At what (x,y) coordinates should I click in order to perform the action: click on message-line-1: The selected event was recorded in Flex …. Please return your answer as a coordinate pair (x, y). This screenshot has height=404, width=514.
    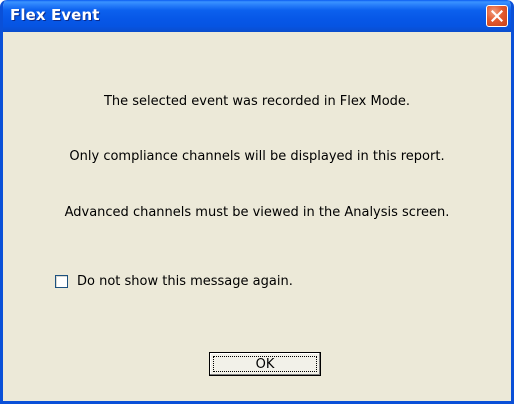
    Looking at the image, I should click on (257, 101).